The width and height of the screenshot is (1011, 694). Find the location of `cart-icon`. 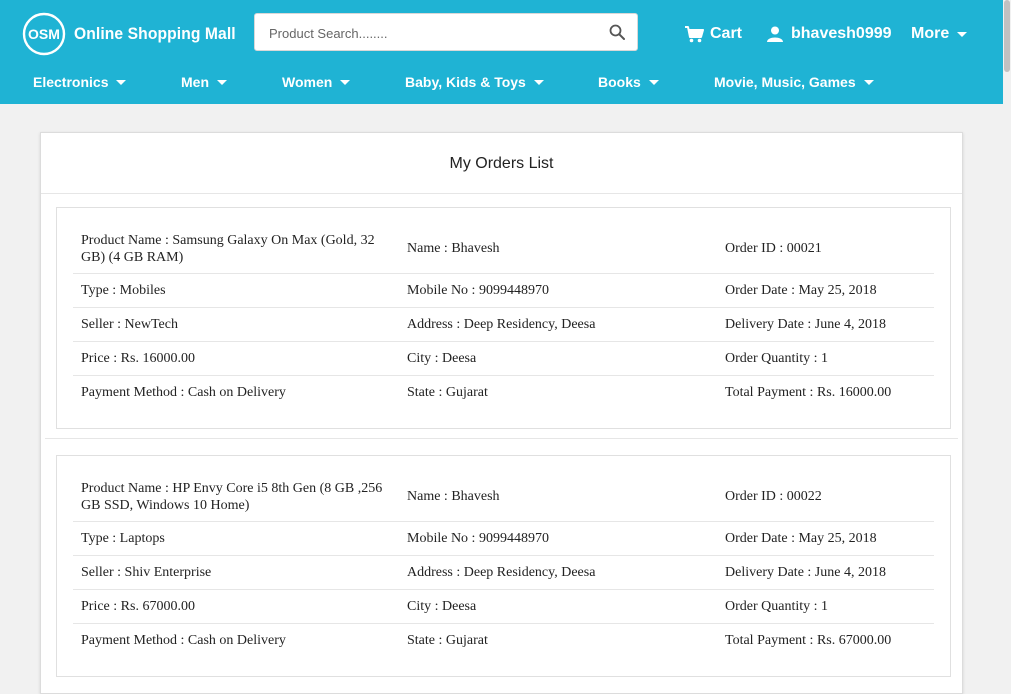

cart-icon is located at coordinates (694, 33).